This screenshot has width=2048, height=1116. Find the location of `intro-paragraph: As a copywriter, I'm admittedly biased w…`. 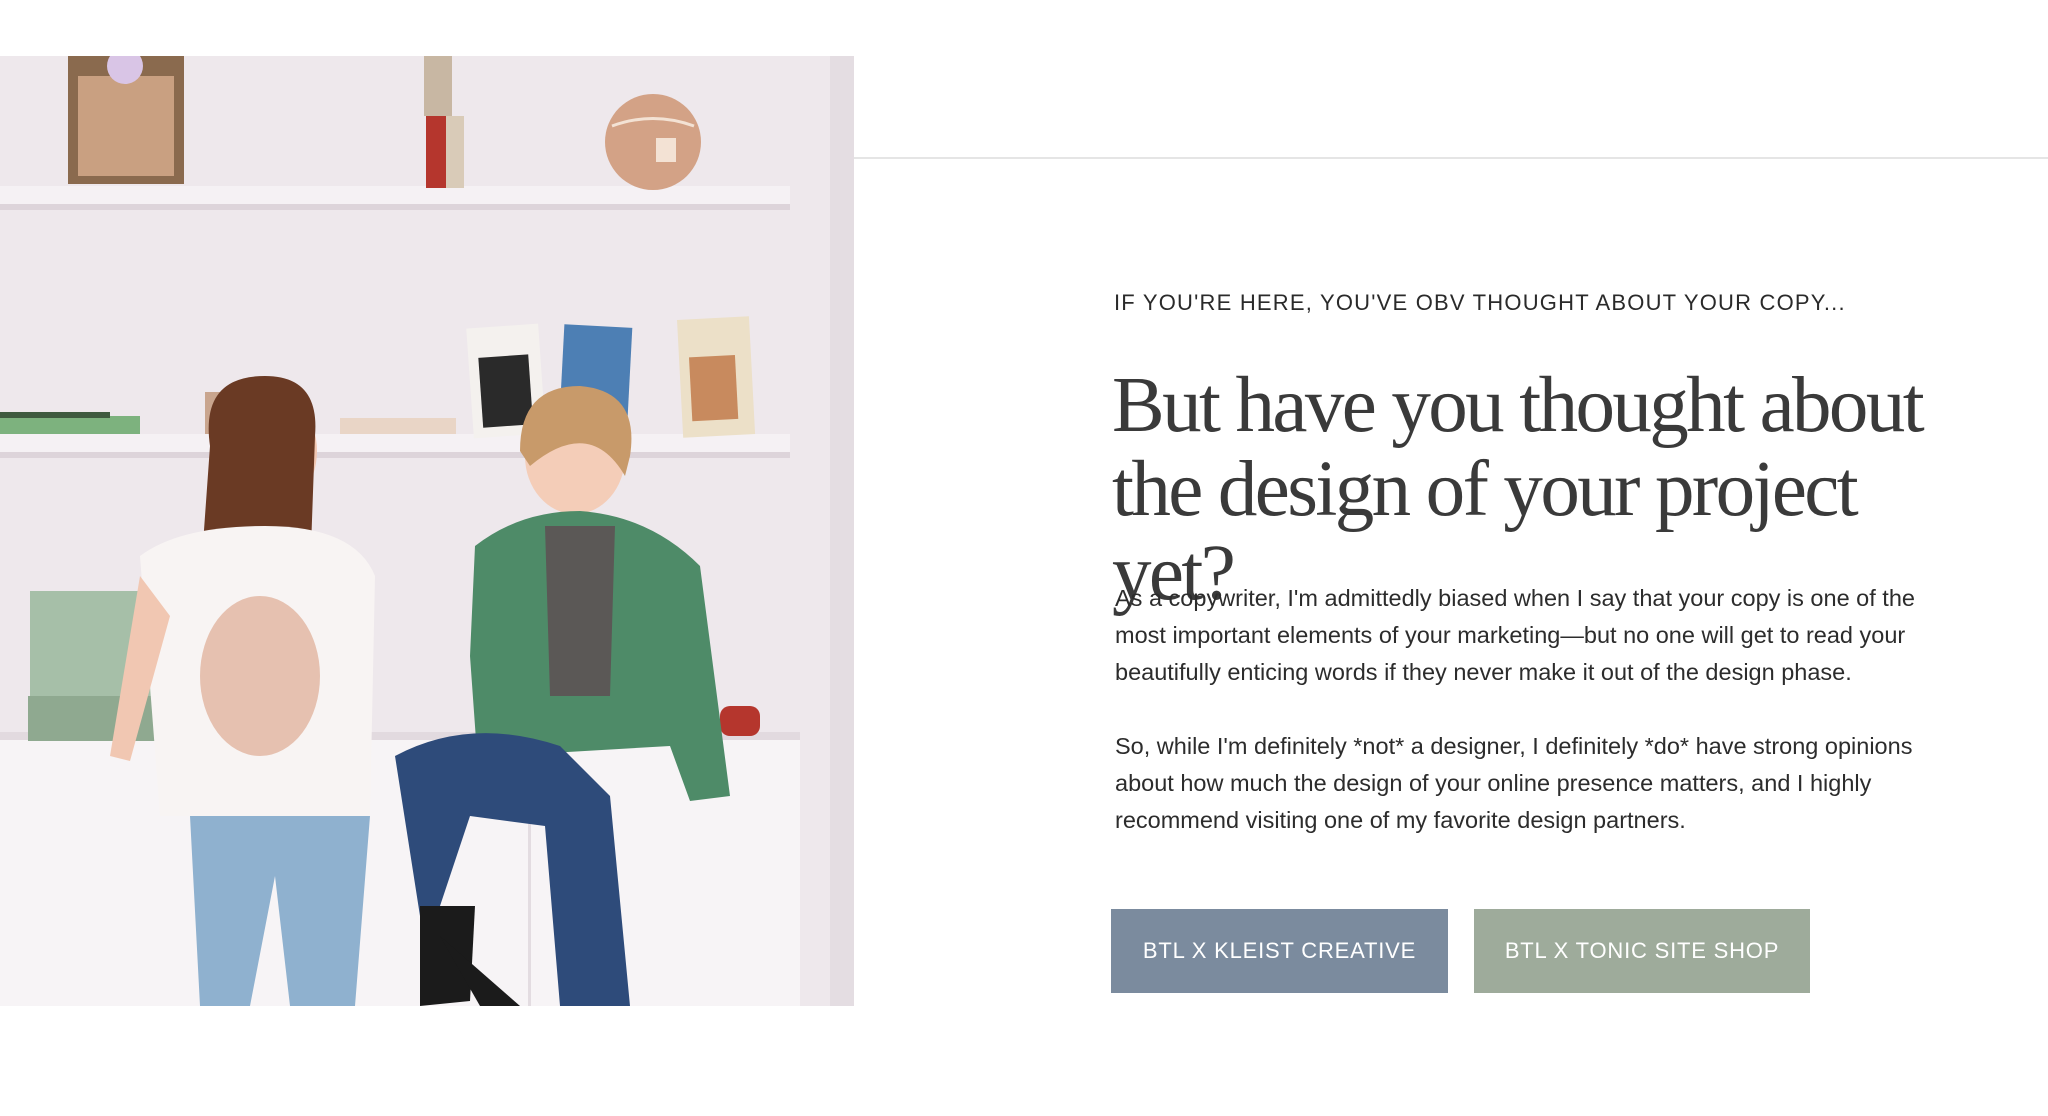

intro-paragraph: As a copywriter, I'm admittedly biased w… is located at coordinates (1515, 635).